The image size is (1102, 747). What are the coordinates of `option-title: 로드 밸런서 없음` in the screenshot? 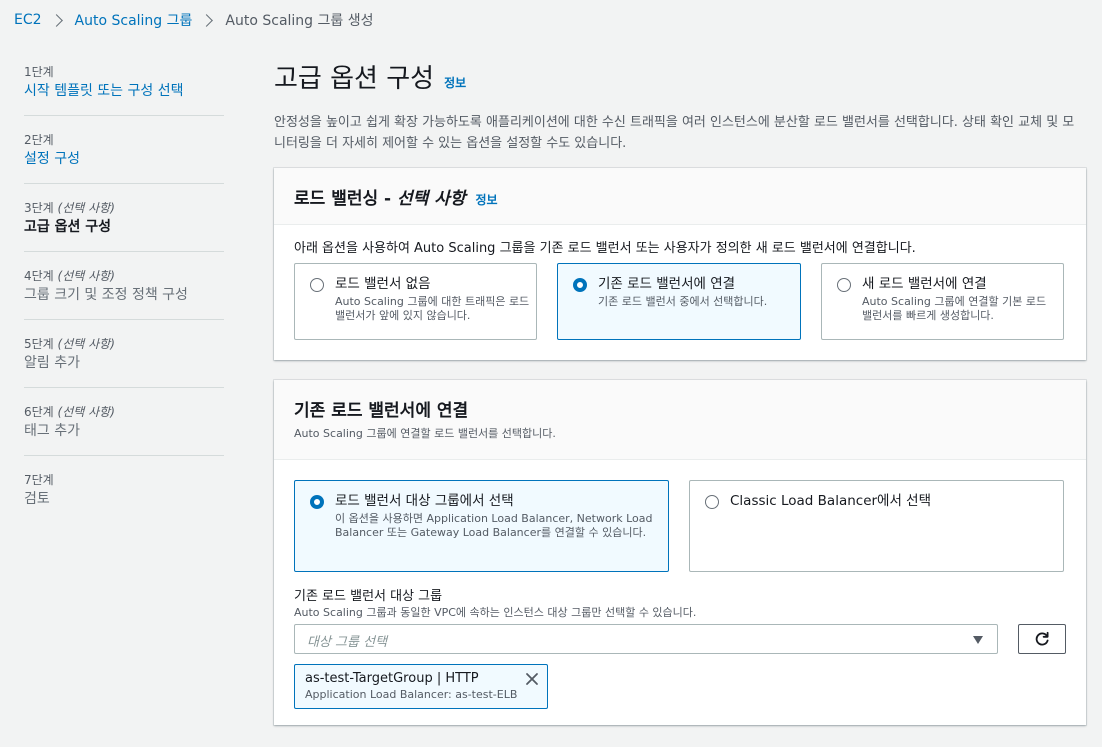 It's located at (383, 284).